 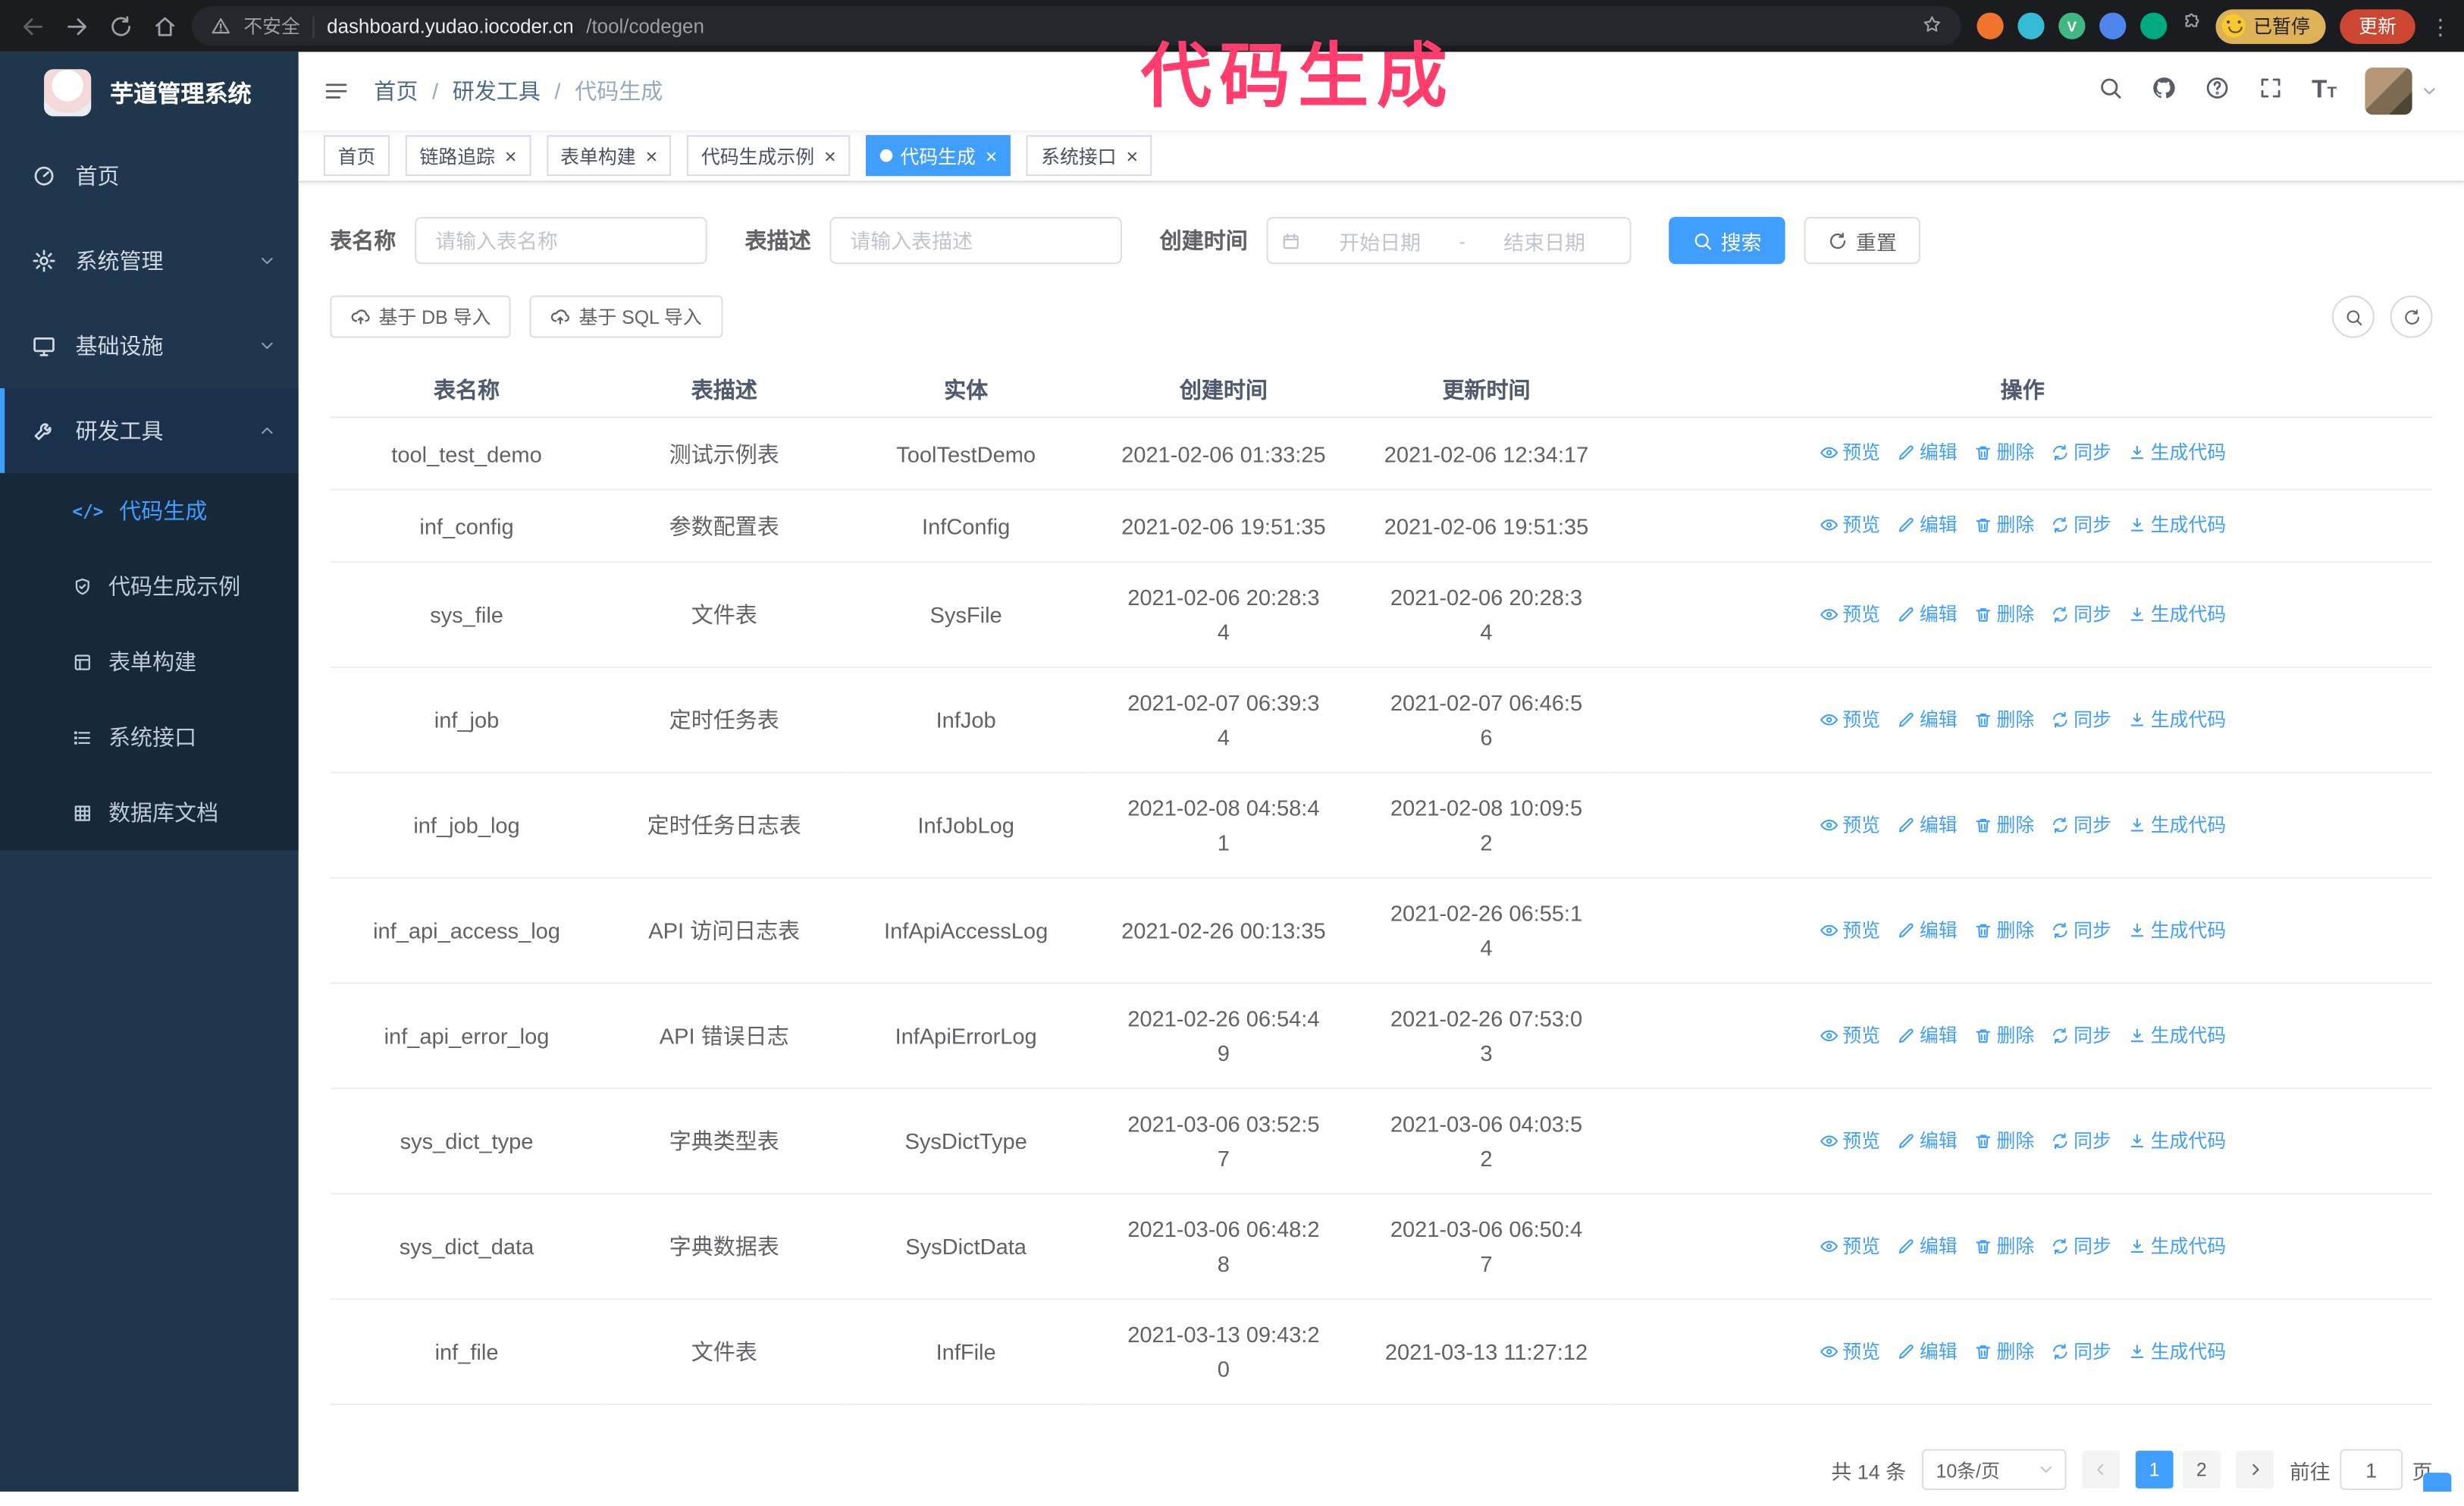 What do you see at coordinates (2255, 1470) in the screenshot?
I see `next-page-button` at bounding box center [2255, 1470].